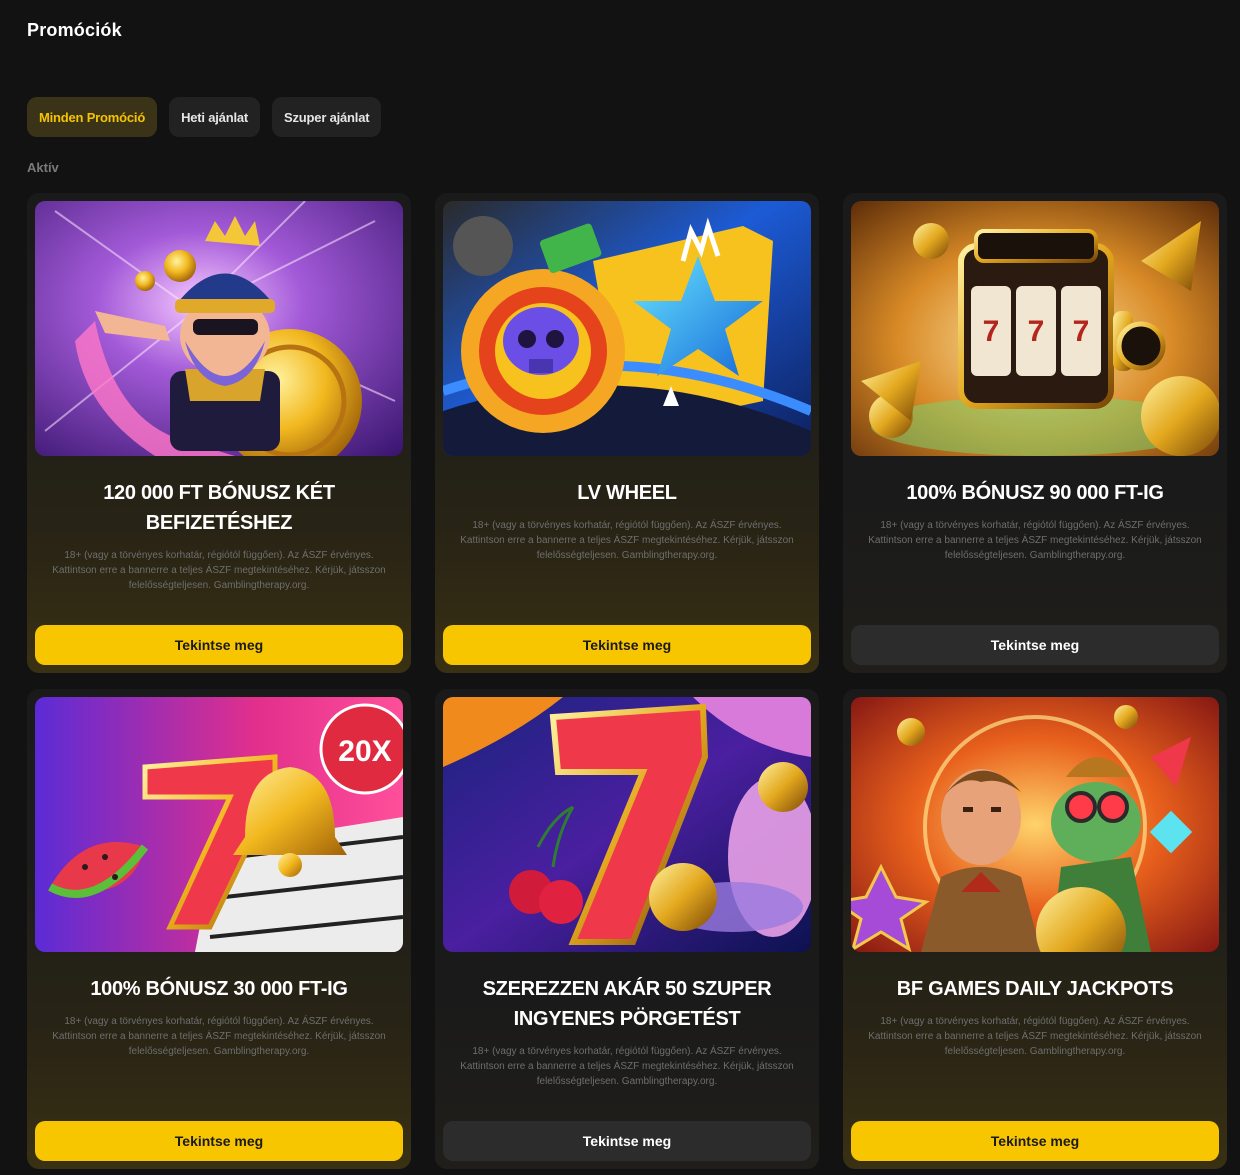  I want to click on promo-title: BF GAMES DAILY JACKPOTS, so click(1035, 989).